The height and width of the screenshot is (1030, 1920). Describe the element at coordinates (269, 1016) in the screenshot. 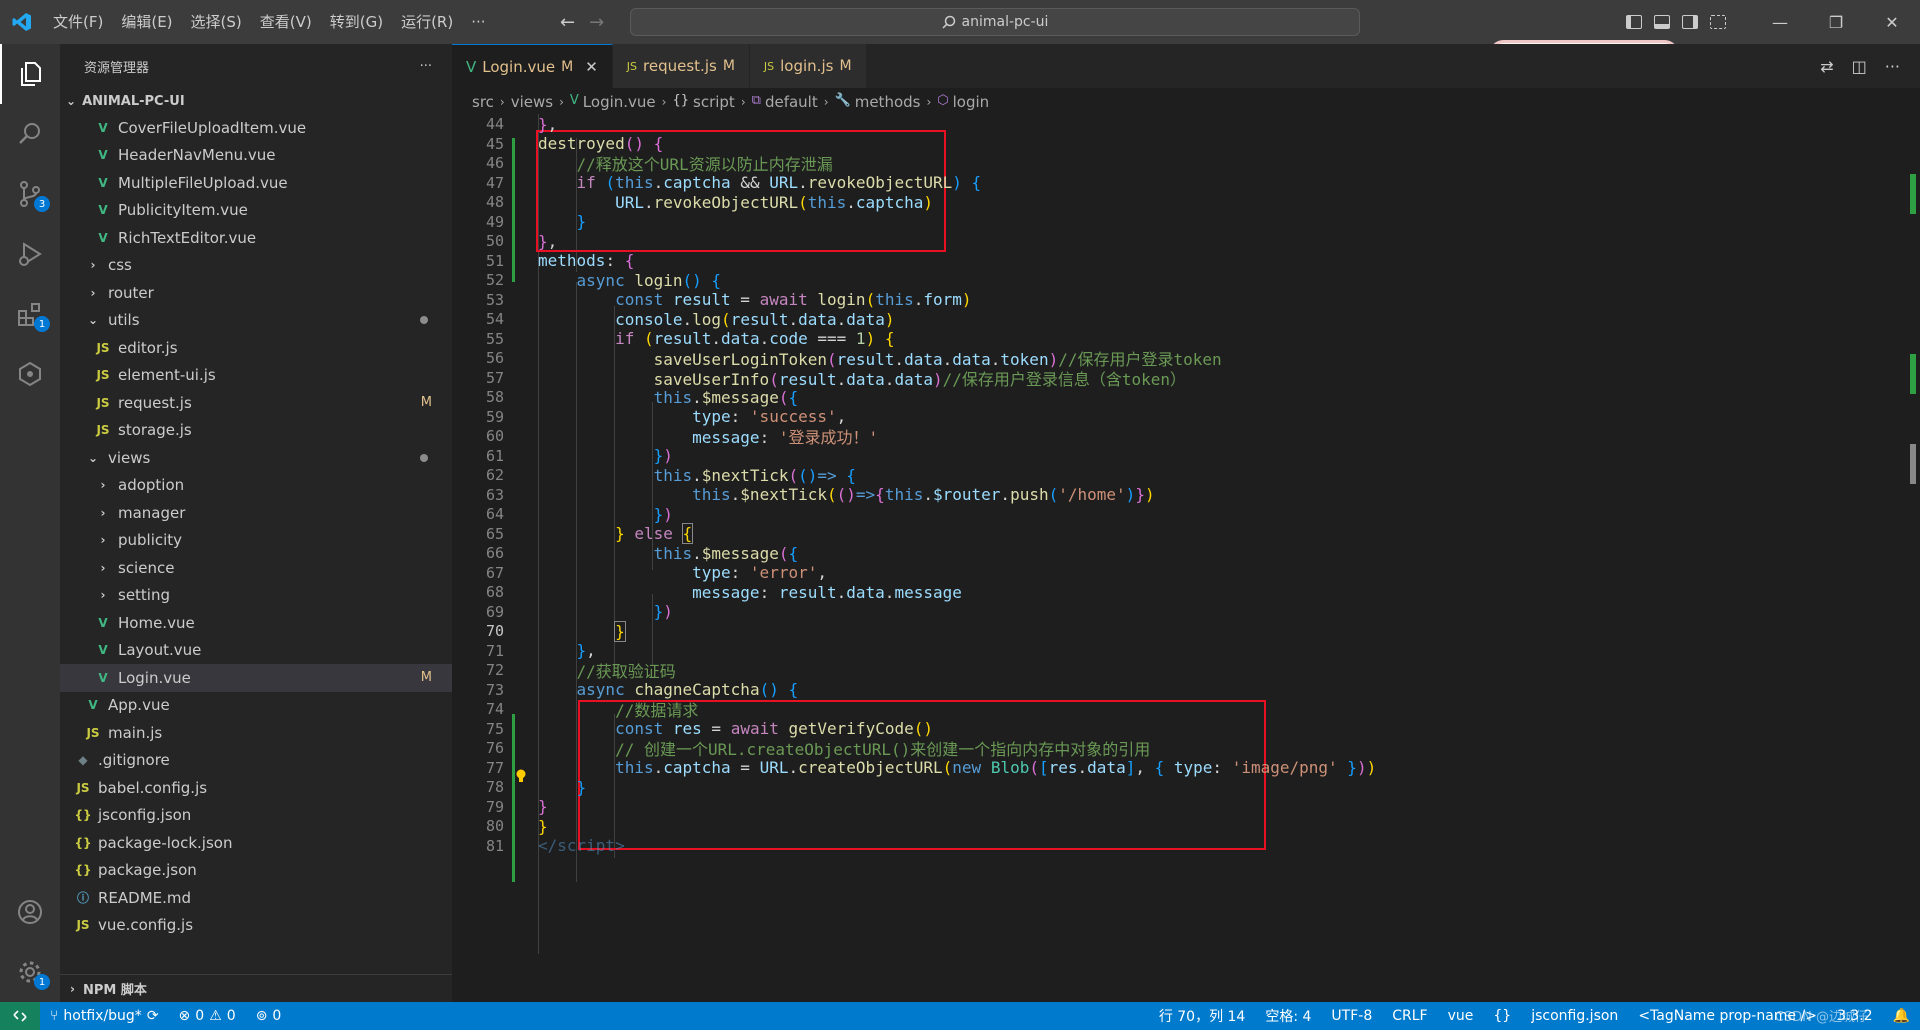

I see `ports-status: ⊚ 0` at that location.